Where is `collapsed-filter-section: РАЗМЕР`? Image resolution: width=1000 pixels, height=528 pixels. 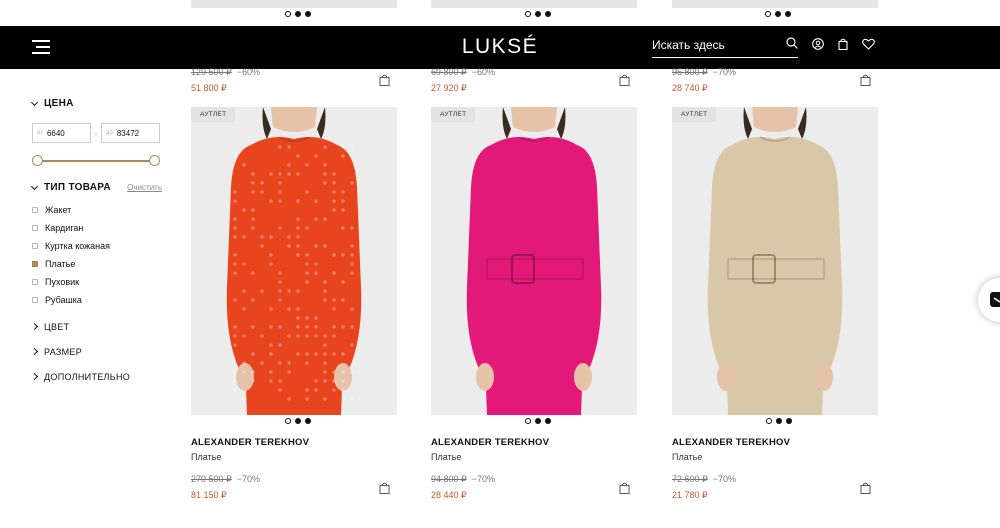 collapsed-filter-section: РАЗМЕР is located at coordinates (97, 351).